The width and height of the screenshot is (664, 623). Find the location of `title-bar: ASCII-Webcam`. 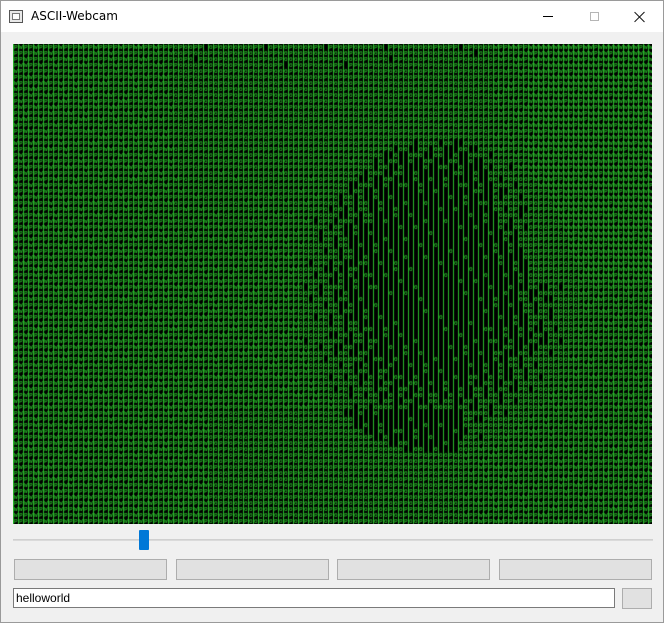

title-bar: ASCII-Webcam is located at coordinates (332, 16).